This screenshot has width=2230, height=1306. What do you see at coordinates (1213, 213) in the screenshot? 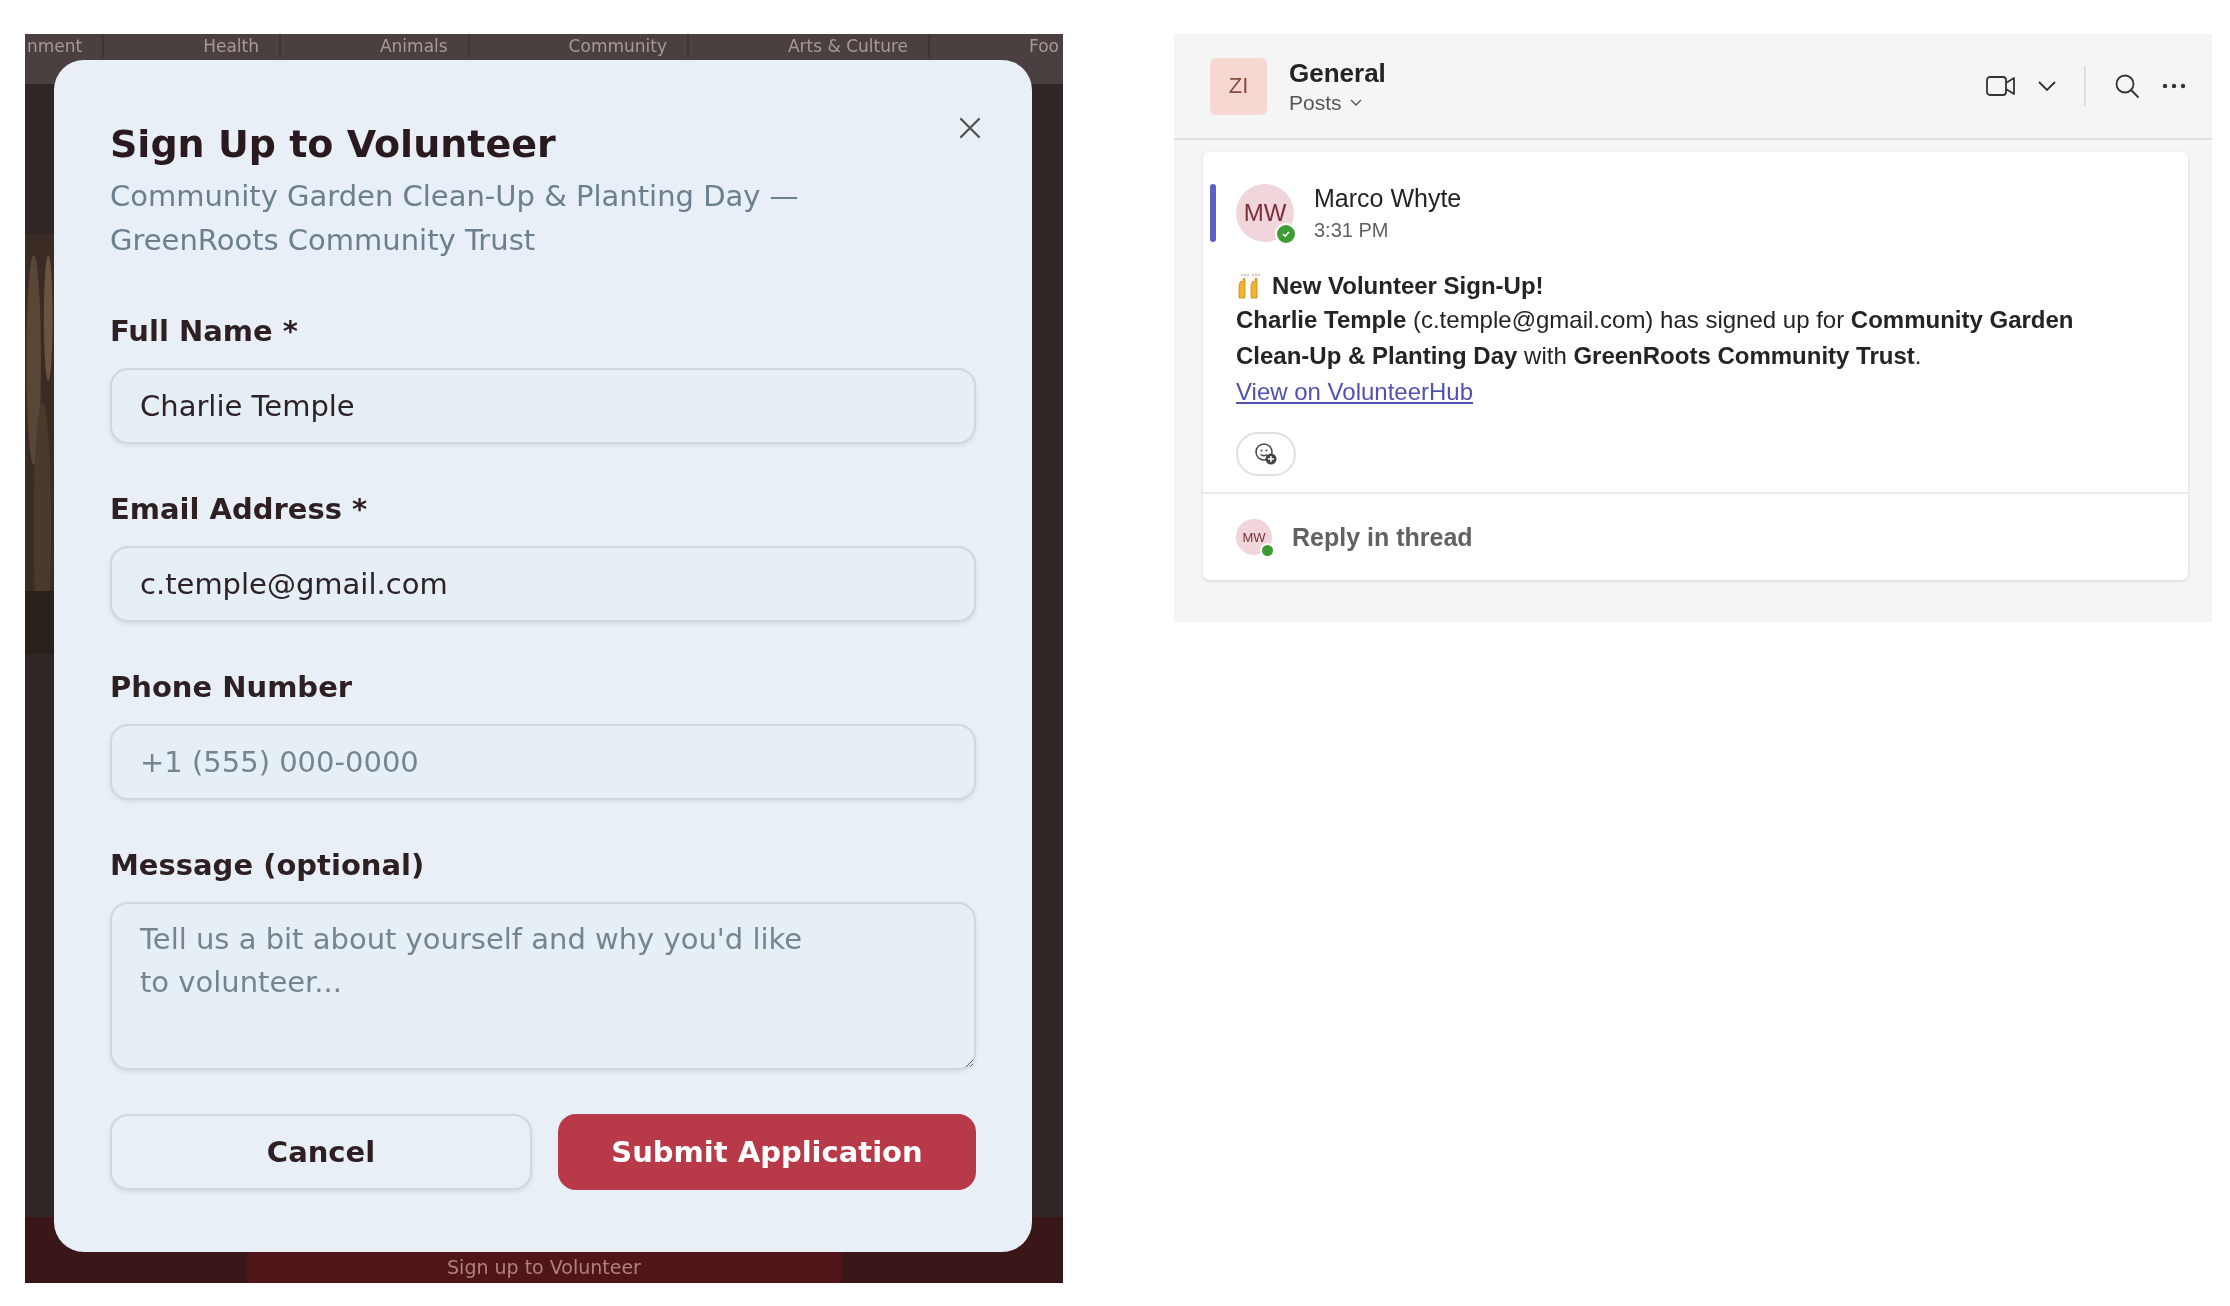
I see `accent-bar` at bounding box center [1213, 213].